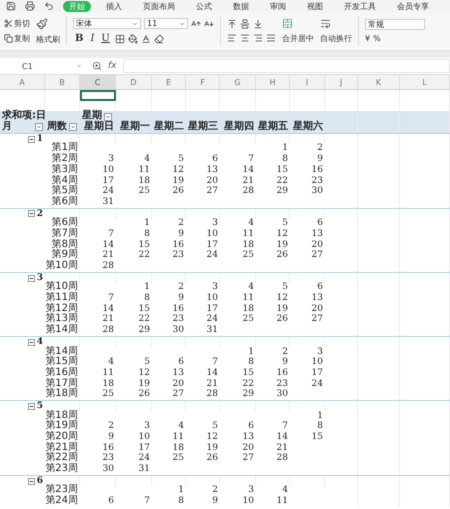 Image resolution: width=450 pixels, height=509 pixels. Describe the element at coordinates (97, 66) in the screenshot. I see `zoom-icon` at that location.